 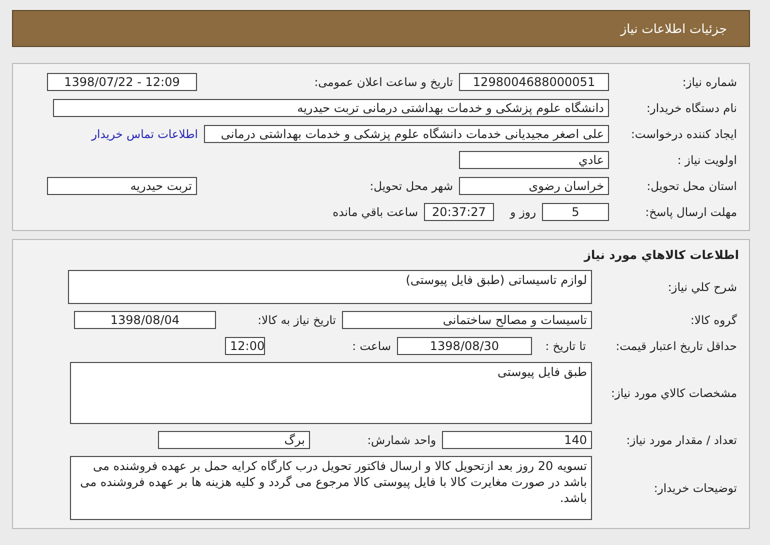 I want to click on field-label: اولویت نیاز :, so click(x=707, y=160).